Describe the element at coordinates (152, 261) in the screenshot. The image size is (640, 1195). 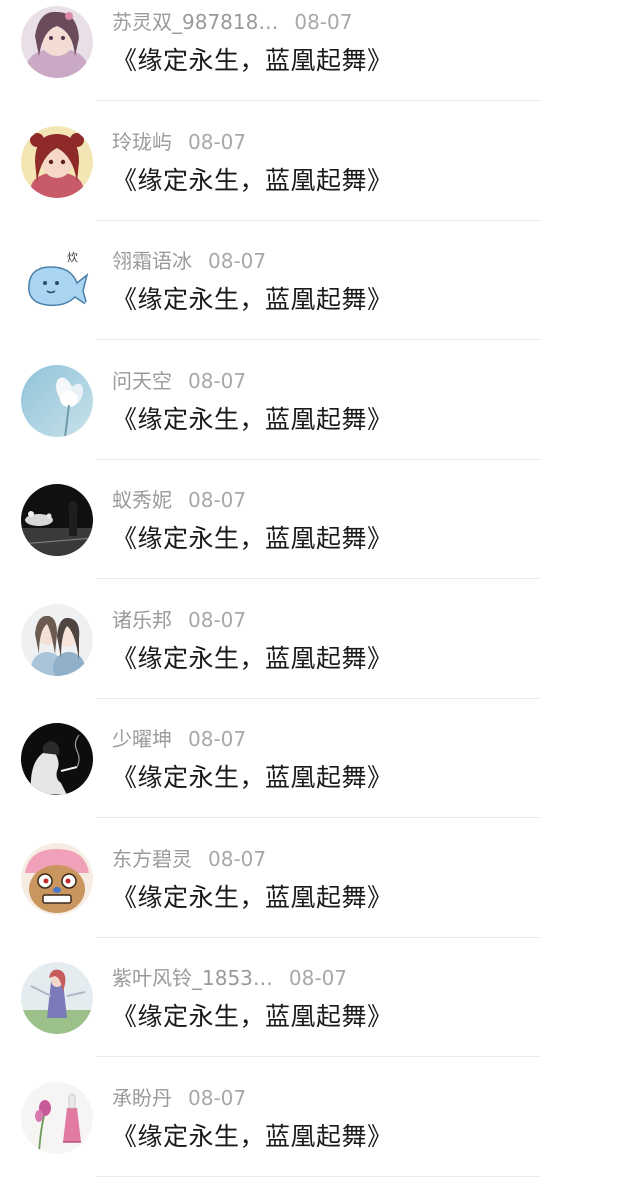
I see `username: 翎霜语冰` at that location.